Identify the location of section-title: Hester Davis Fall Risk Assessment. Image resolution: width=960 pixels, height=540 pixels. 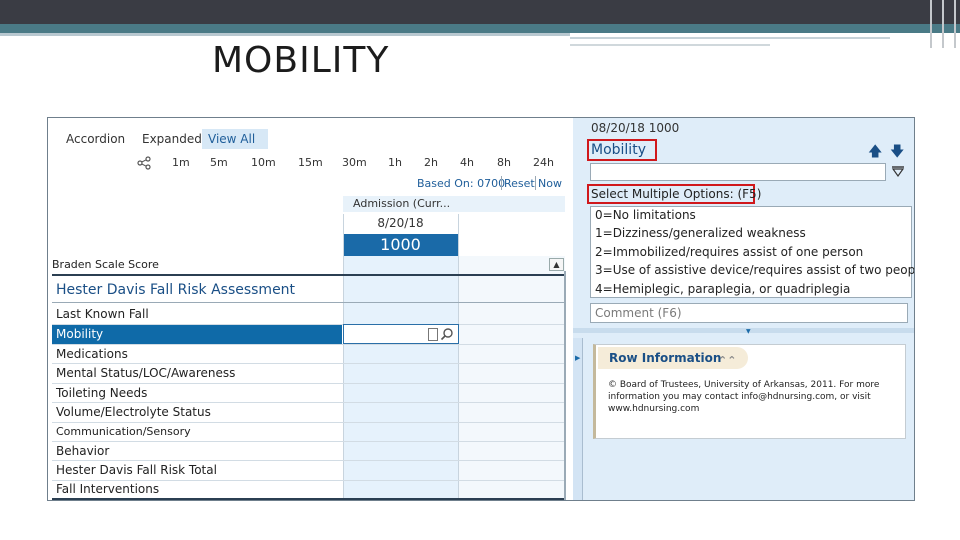
(175, 290).